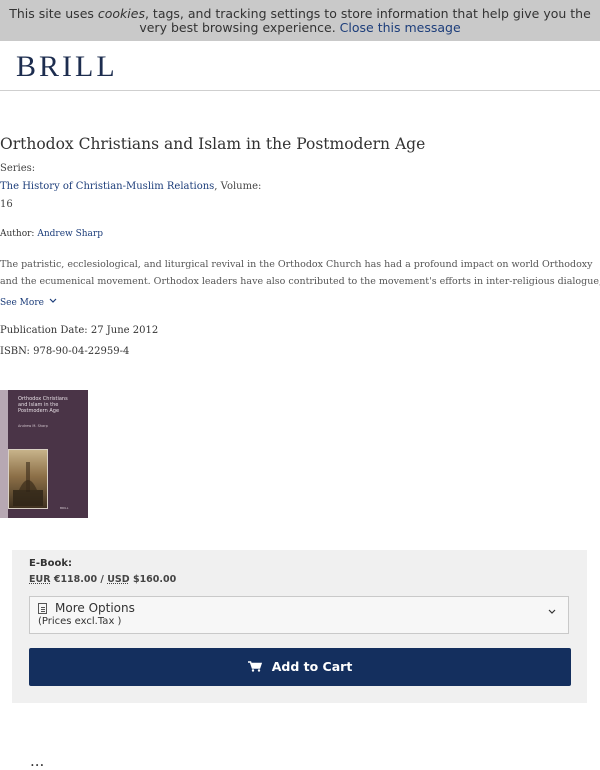  I want to click on cover-photo, so click(28, 479).